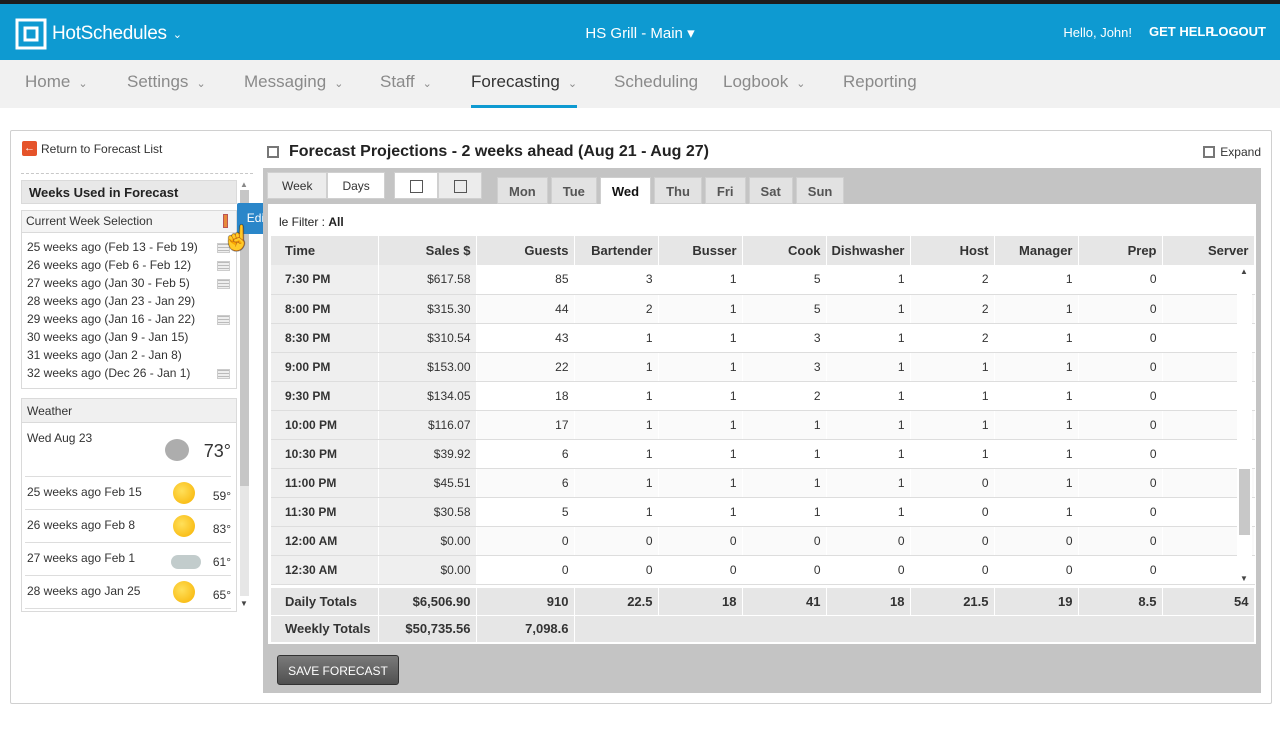  I want to click on scroll-down-icon: ▼, so click(244, 603).